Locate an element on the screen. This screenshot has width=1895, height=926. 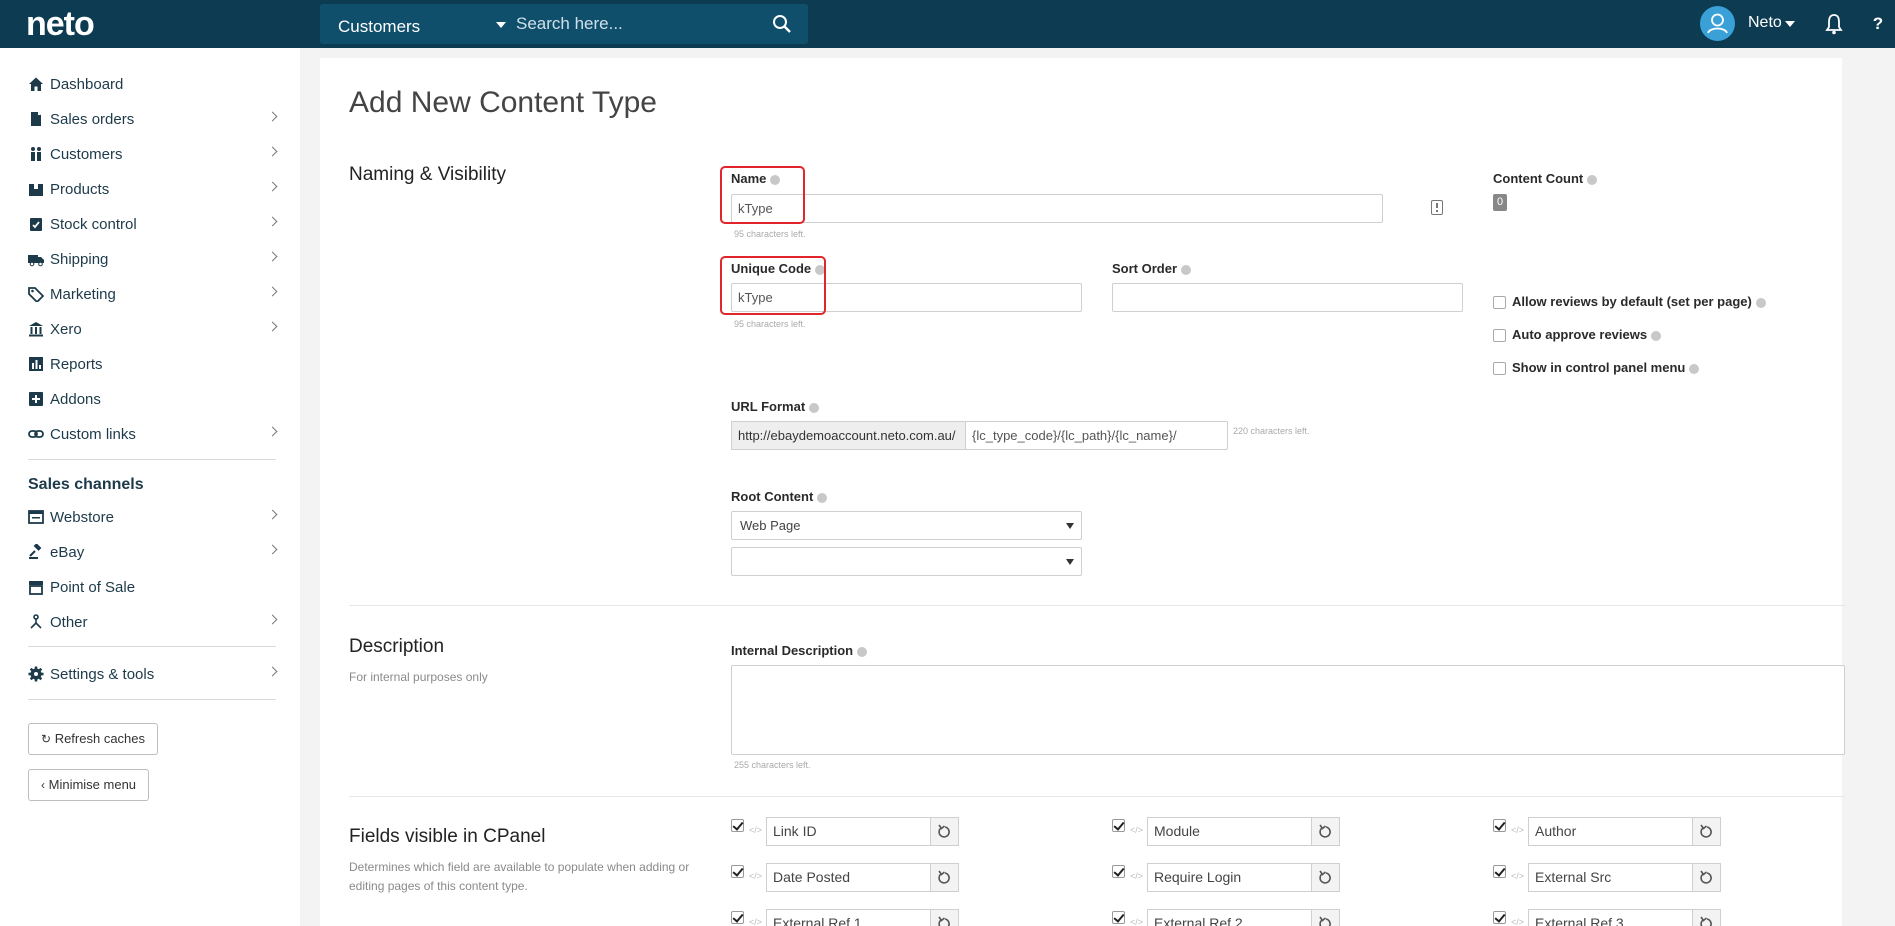
user-menu: Neto is located at coordinates (1765, 23).